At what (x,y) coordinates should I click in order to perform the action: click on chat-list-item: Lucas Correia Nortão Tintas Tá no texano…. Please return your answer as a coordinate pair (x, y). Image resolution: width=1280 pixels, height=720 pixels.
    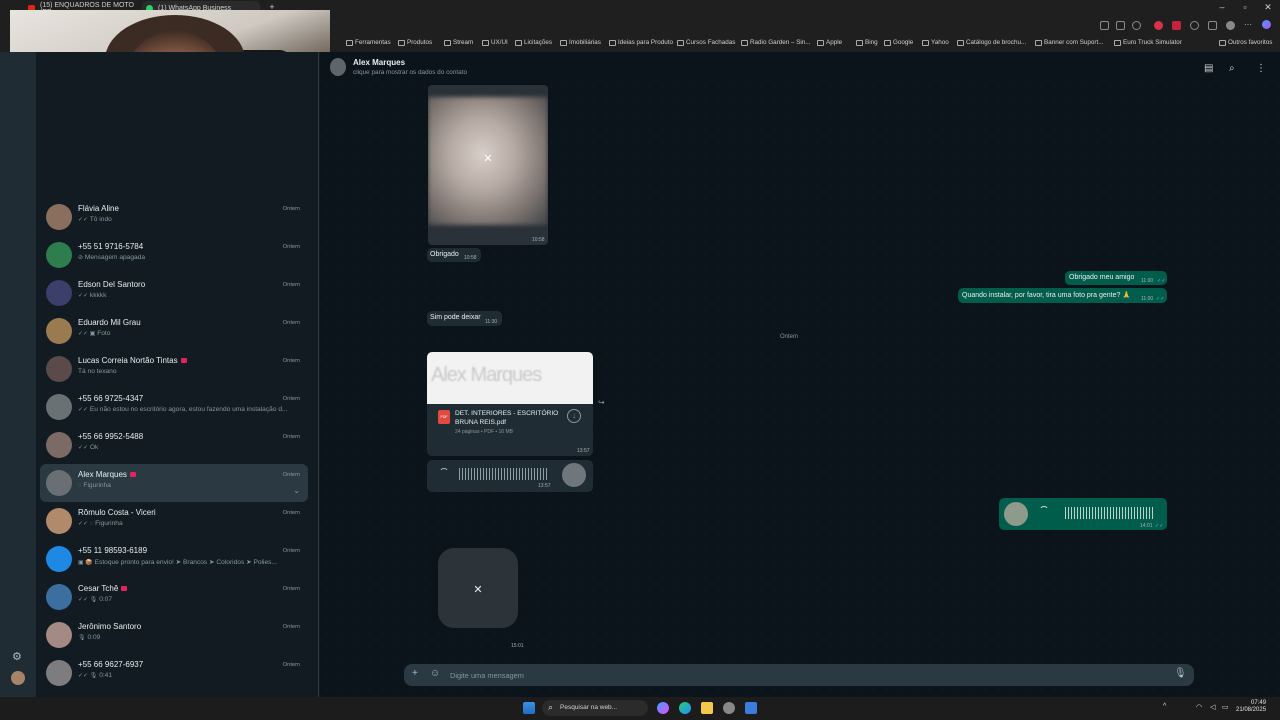
    Looking at the image, I should click on (174, 369).